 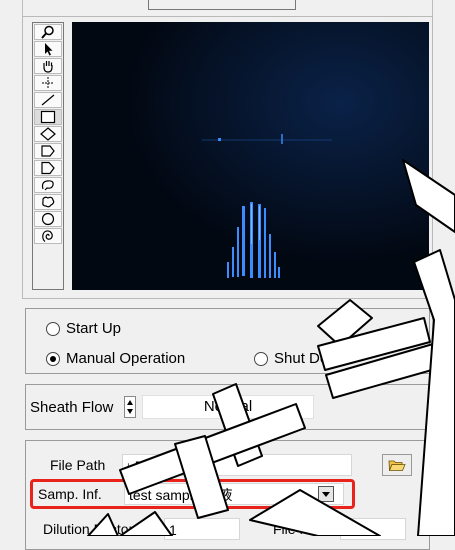 I want to click on file-path-label: File Path, so click(x=78, y=465).